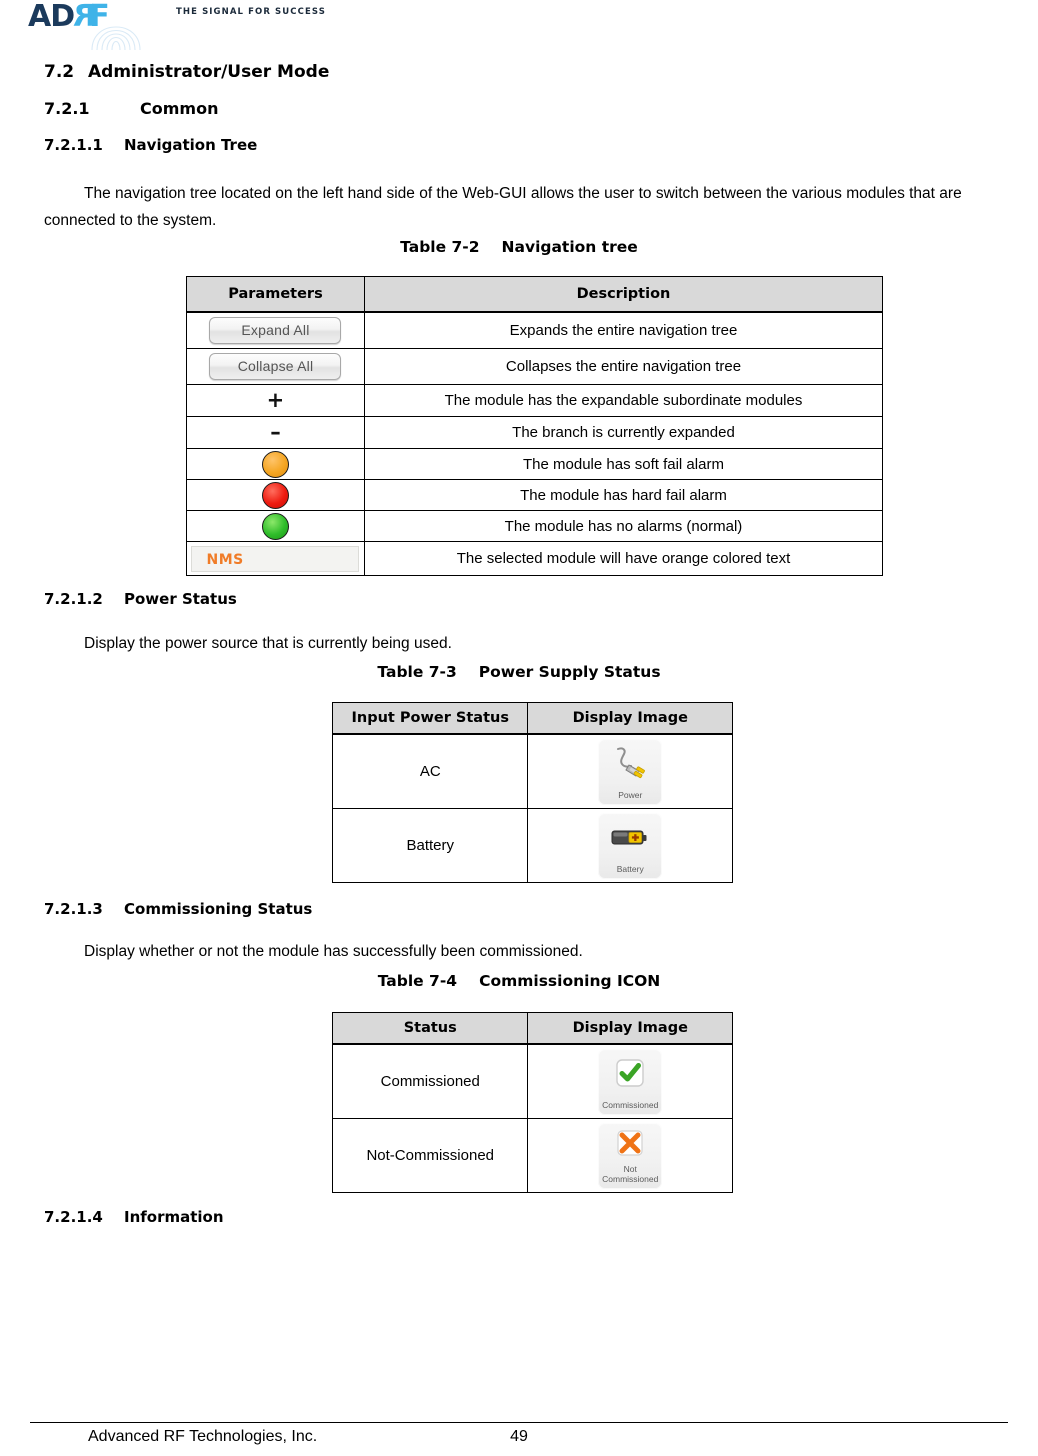 This screenshot has height=1456, width=1038. Describe the element at coordinates (430, 718) in the screenshot. I see `column-header-input-power-status: Input Power Status` at that location.